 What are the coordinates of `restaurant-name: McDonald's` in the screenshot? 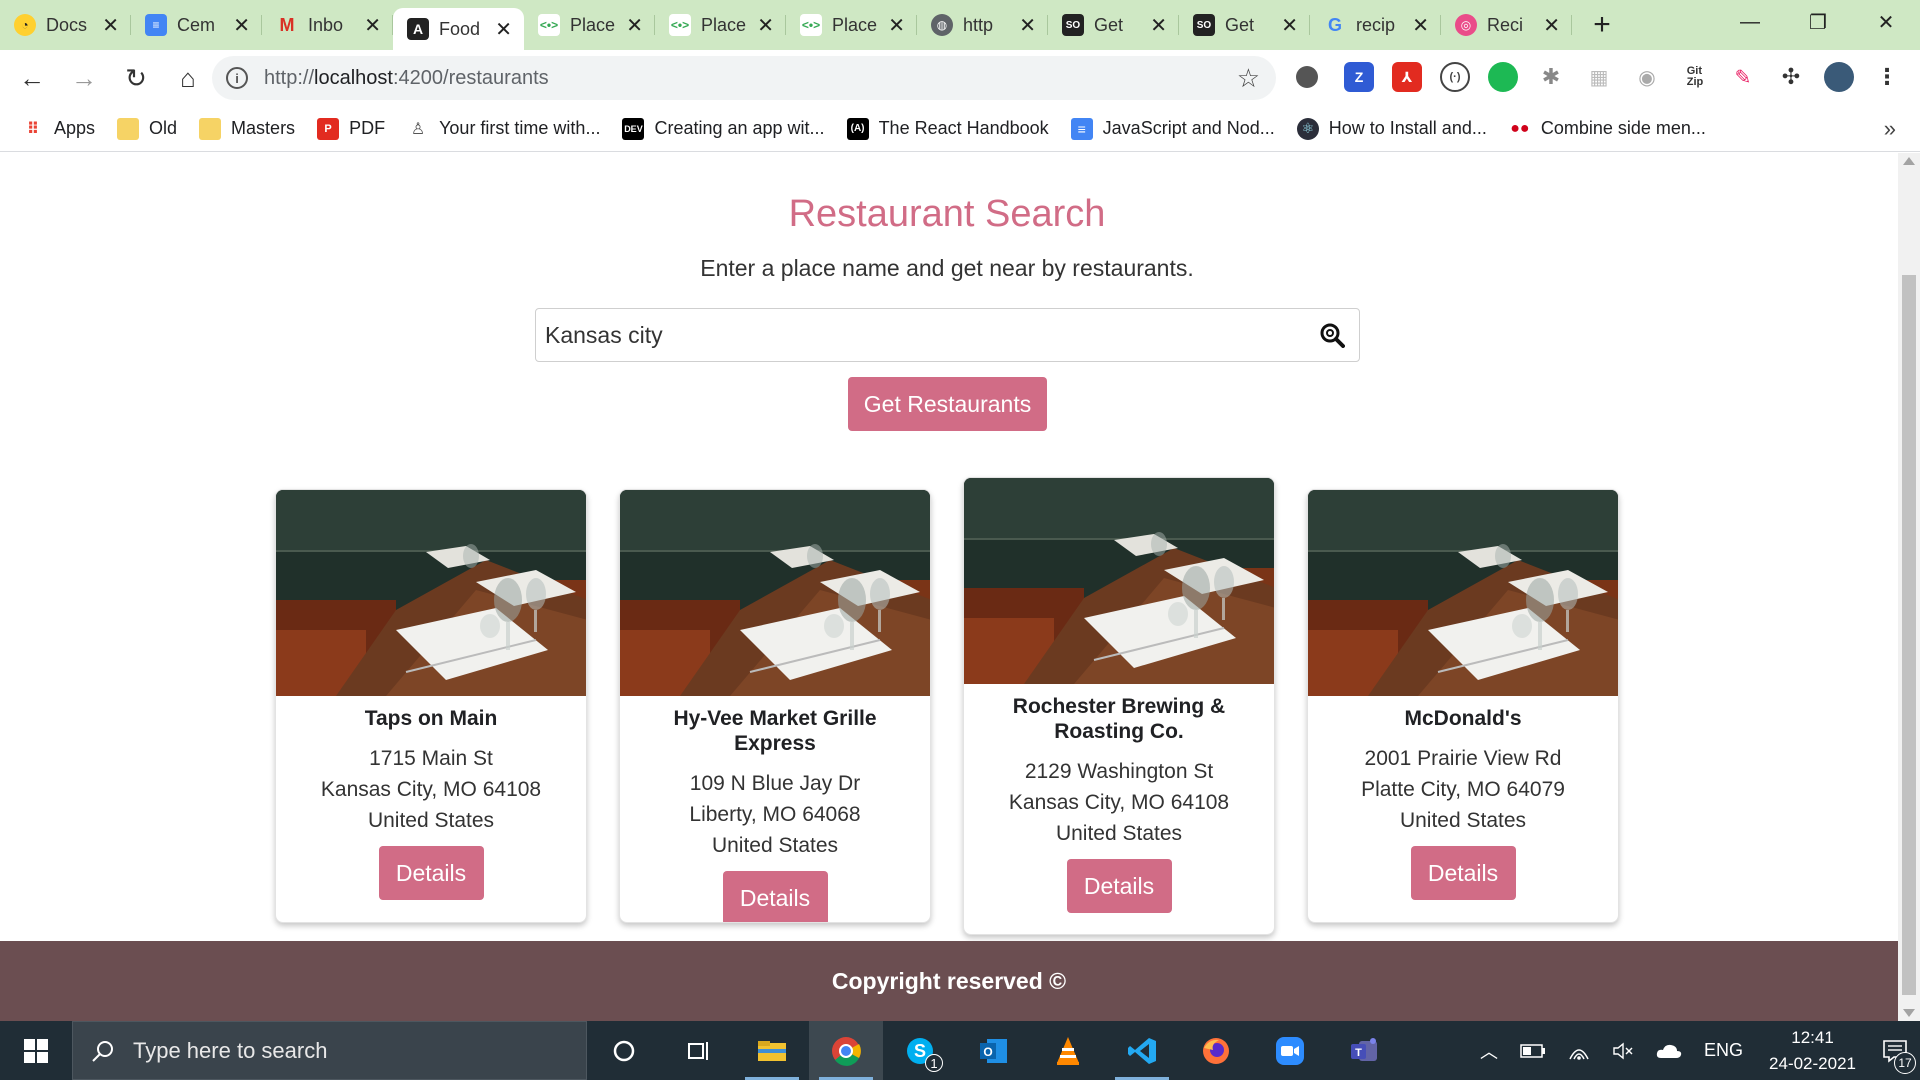 It's located at (1463, 718).